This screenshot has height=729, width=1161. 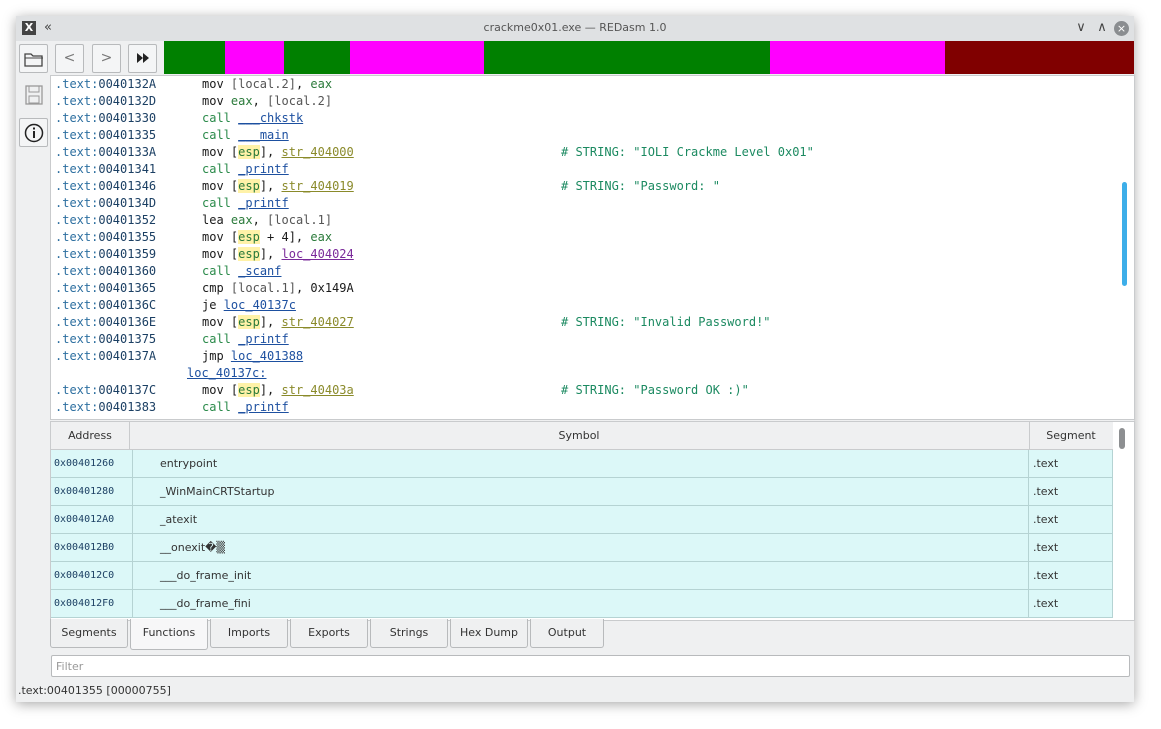 I want to click on save-button, so click(x=33, y=94).